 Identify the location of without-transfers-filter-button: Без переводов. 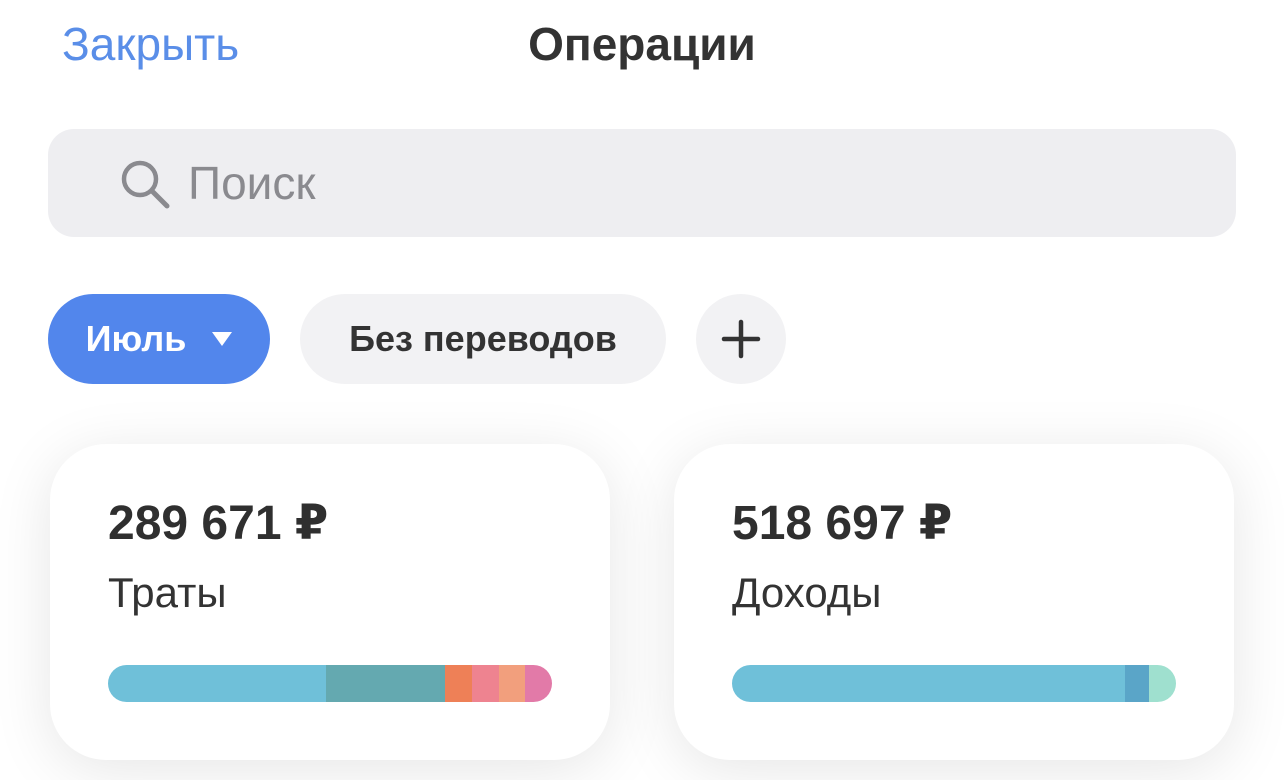
(483, 339).